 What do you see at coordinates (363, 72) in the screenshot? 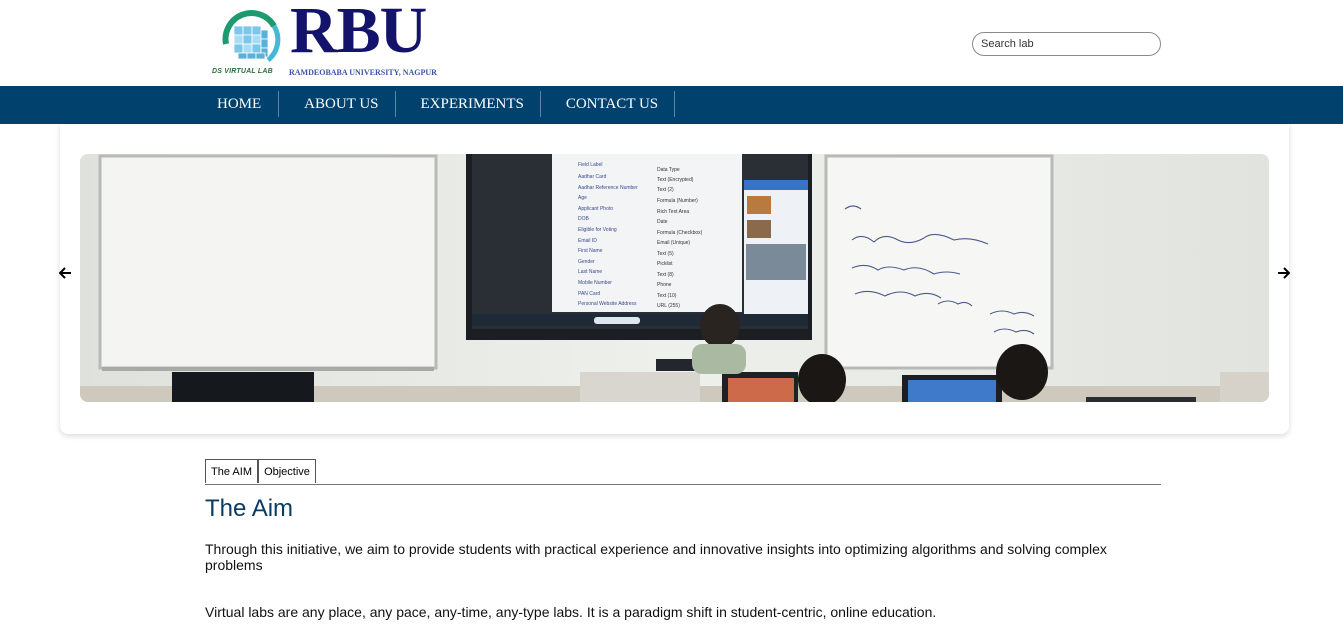
I see `logo-subtitle: RAMDEOBABA UNIVERSITY, NAGPUR` at bounding box center [363, 72].